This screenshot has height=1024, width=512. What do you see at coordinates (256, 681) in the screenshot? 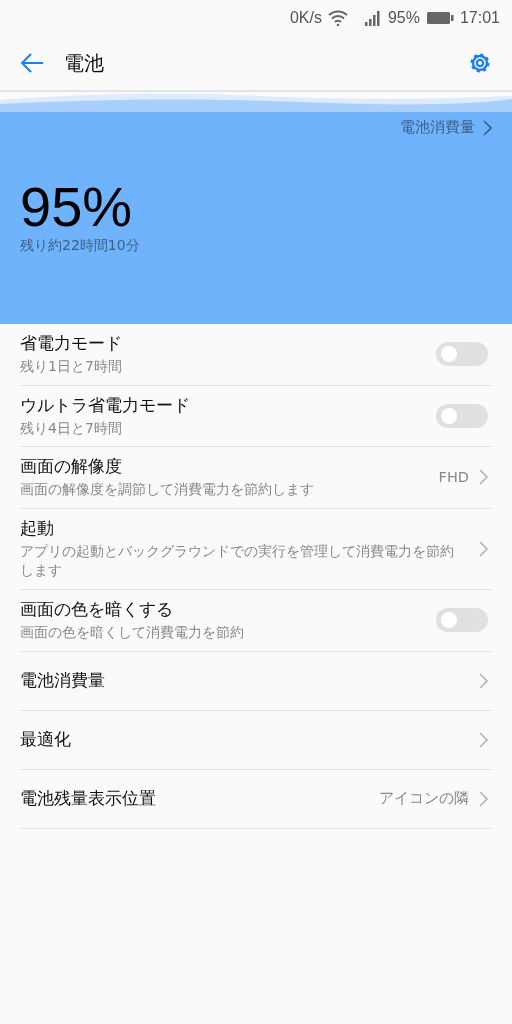
I see `settings-row: 電池消費量` at bounding box center [256, 681].